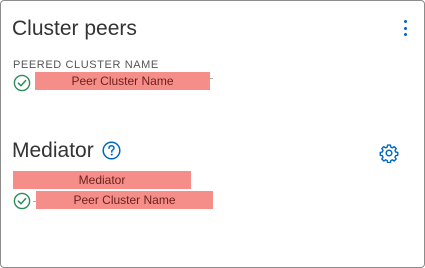 This screenshot has height=268, width=425. Describe the element at coordinates (389, 153) in the screenshot. I see `gear-icon` at that location.